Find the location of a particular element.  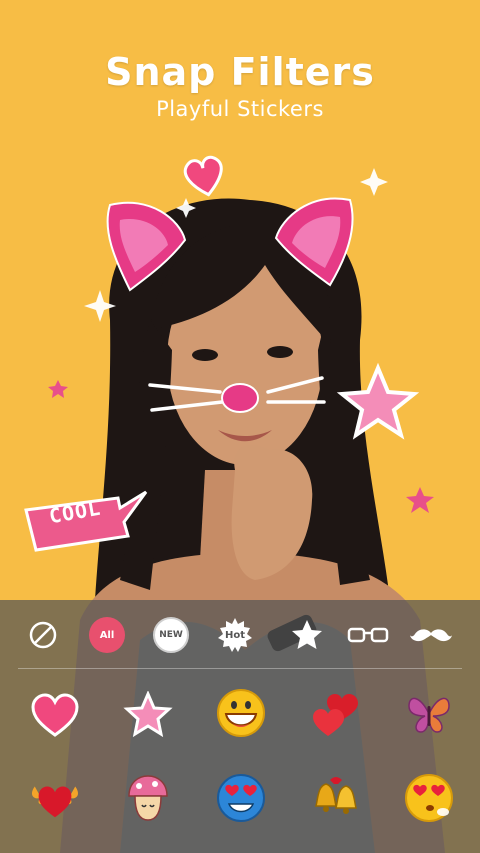

sticker-star is located at coordinates (148, 715).